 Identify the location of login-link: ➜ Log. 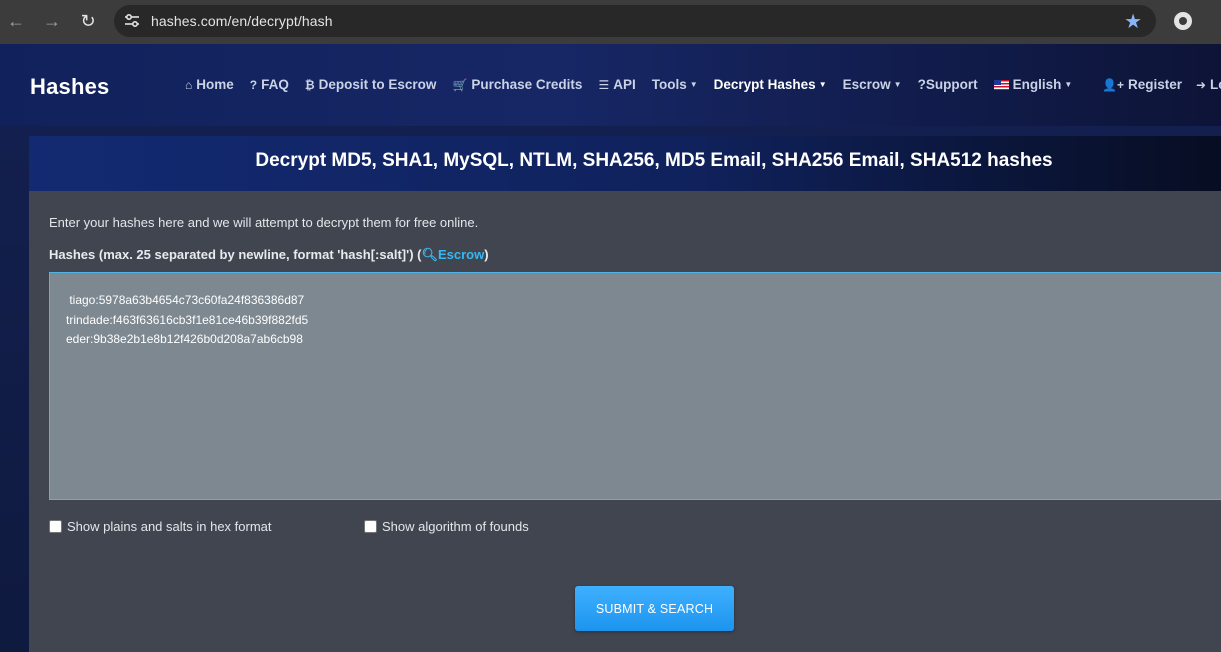
(1208, 84).